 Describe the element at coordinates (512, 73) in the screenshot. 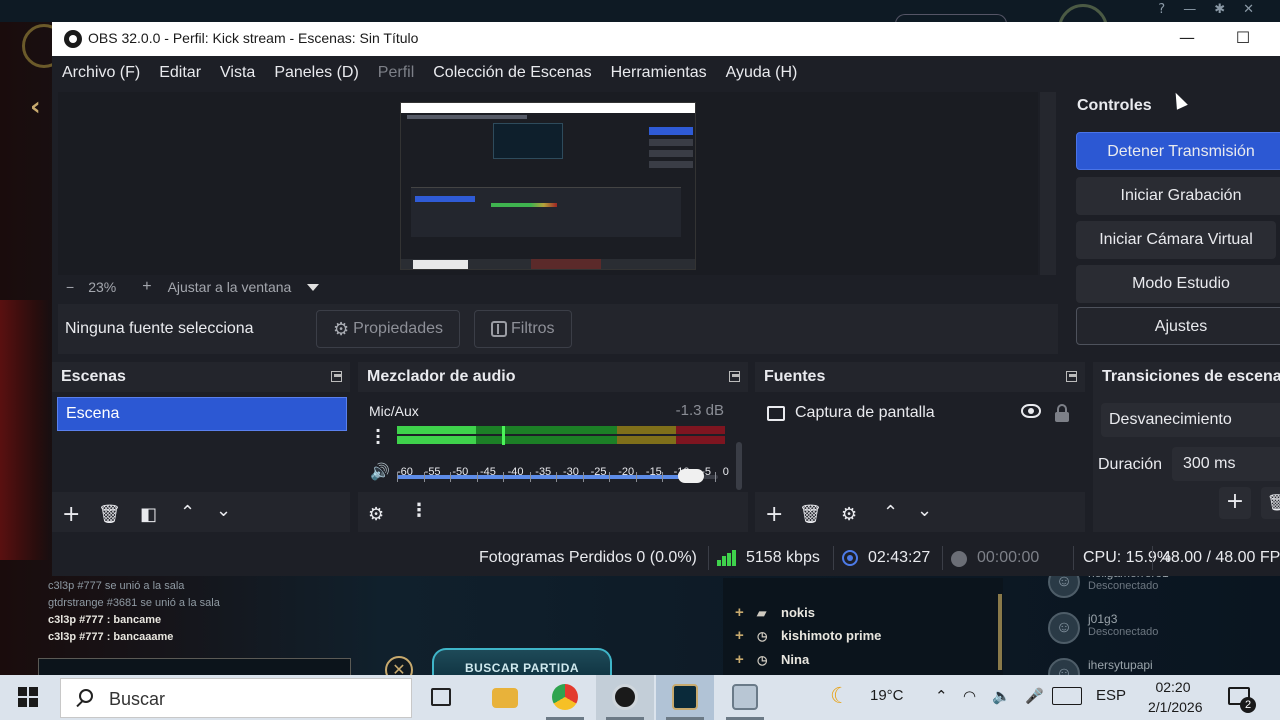

I see `menu-scene-collection: Colección de Escenas` at that location.